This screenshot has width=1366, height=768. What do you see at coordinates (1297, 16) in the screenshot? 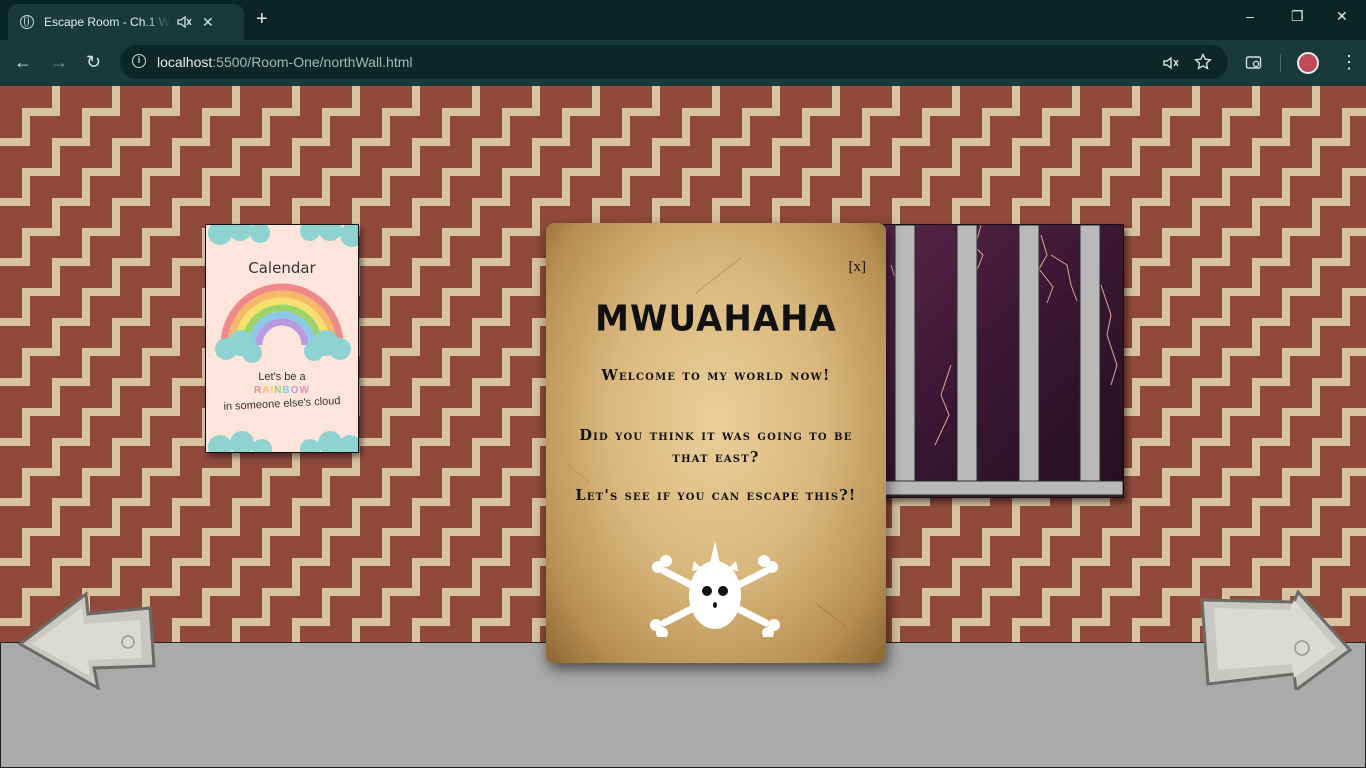
I see `restore-button: ❐` at bounding box center [1297, 16].